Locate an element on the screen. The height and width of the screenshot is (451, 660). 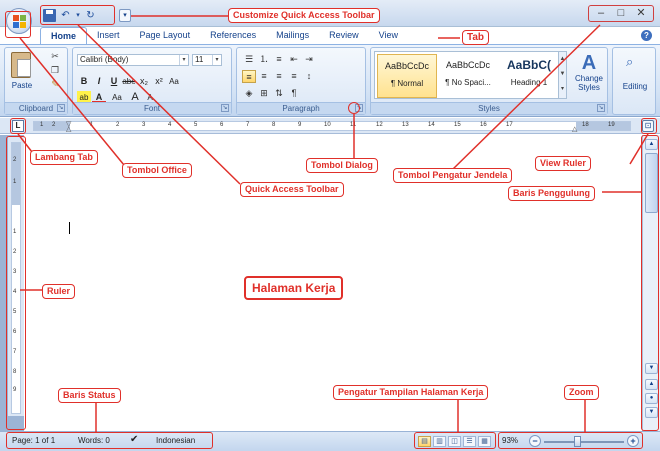
ruler-number: 10 is located at coordinates (327, 125).